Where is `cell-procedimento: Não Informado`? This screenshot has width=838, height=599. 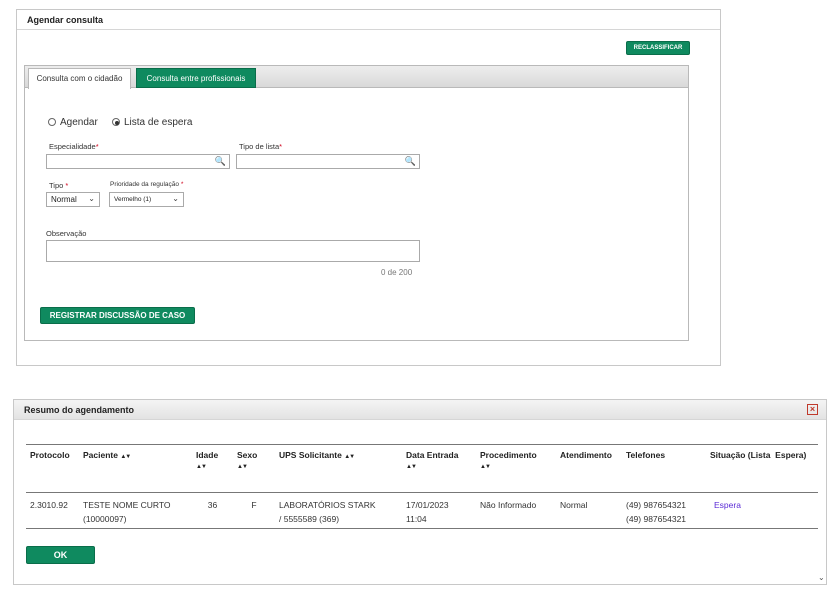
cell-procedimento: Não Informado is located at coordinates (516, 510).